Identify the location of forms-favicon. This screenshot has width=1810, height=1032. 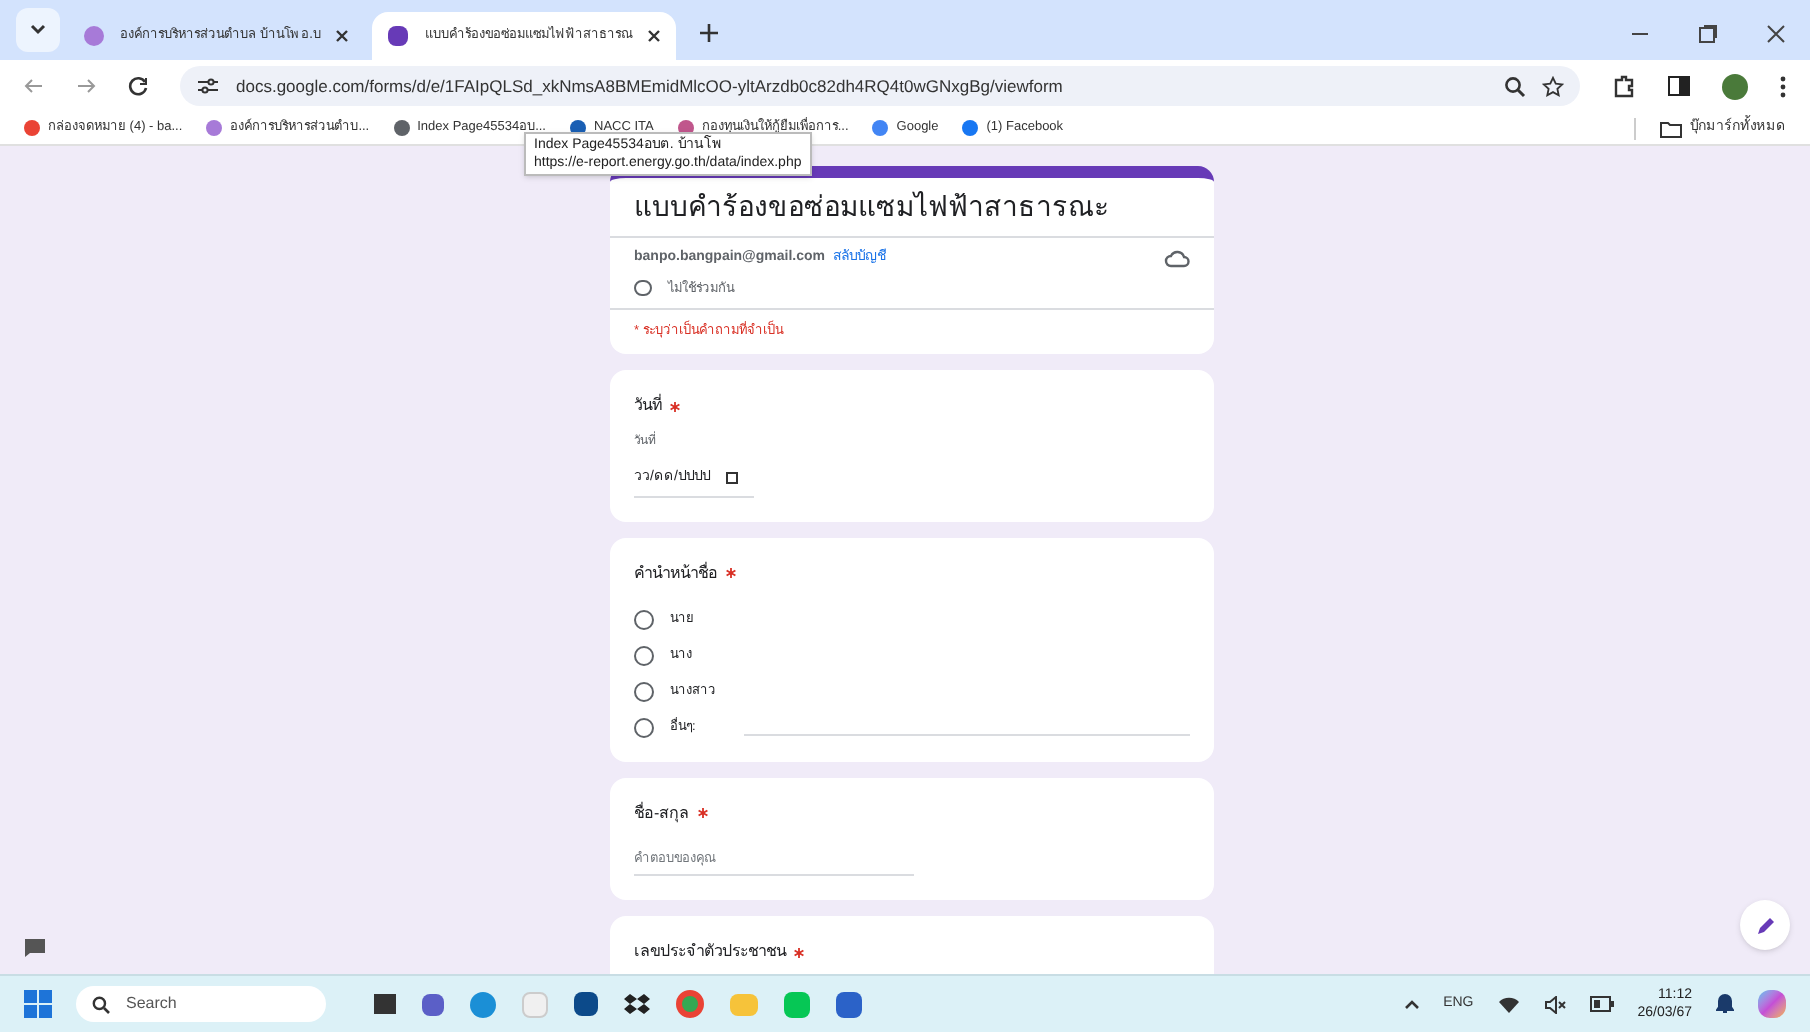
(398, 36).